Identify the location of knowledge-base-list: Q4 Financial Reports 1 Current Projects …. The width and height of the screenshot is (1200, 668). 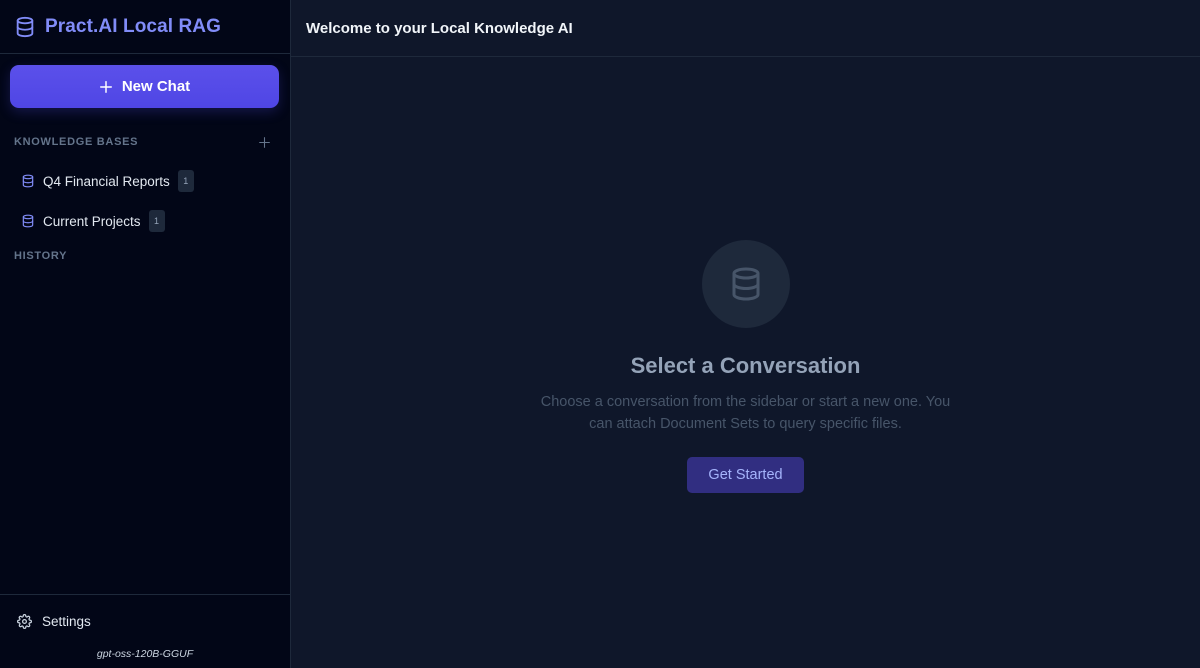
(145, 201).